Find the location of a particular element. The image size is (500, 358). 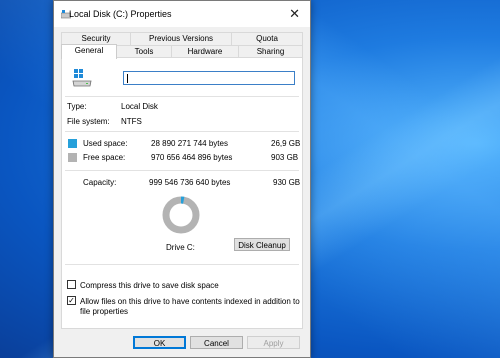

file-system-label: File system: is located at coordinates (88, 121).